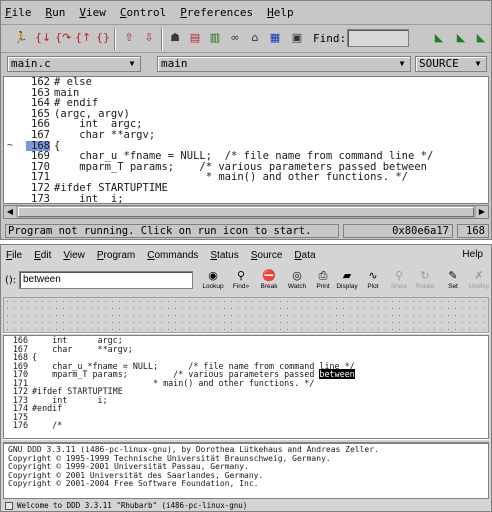 The height and width of the screenshot is (512, 492). Describe the element at coordinates (42, 255) in the screenshot. I see `menu-edit: Edit` at that location.